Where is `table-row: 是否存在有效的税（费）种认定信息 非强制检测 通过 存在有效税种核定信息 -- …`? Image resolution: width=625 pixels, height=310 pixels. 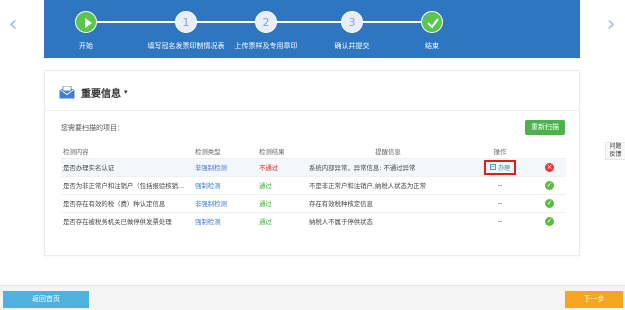
table-row: 是否存在有效的税（费）种认定信息 非强制检测 通过 存在有效税种核定信息 -- … is located at coordinates (313, 202).